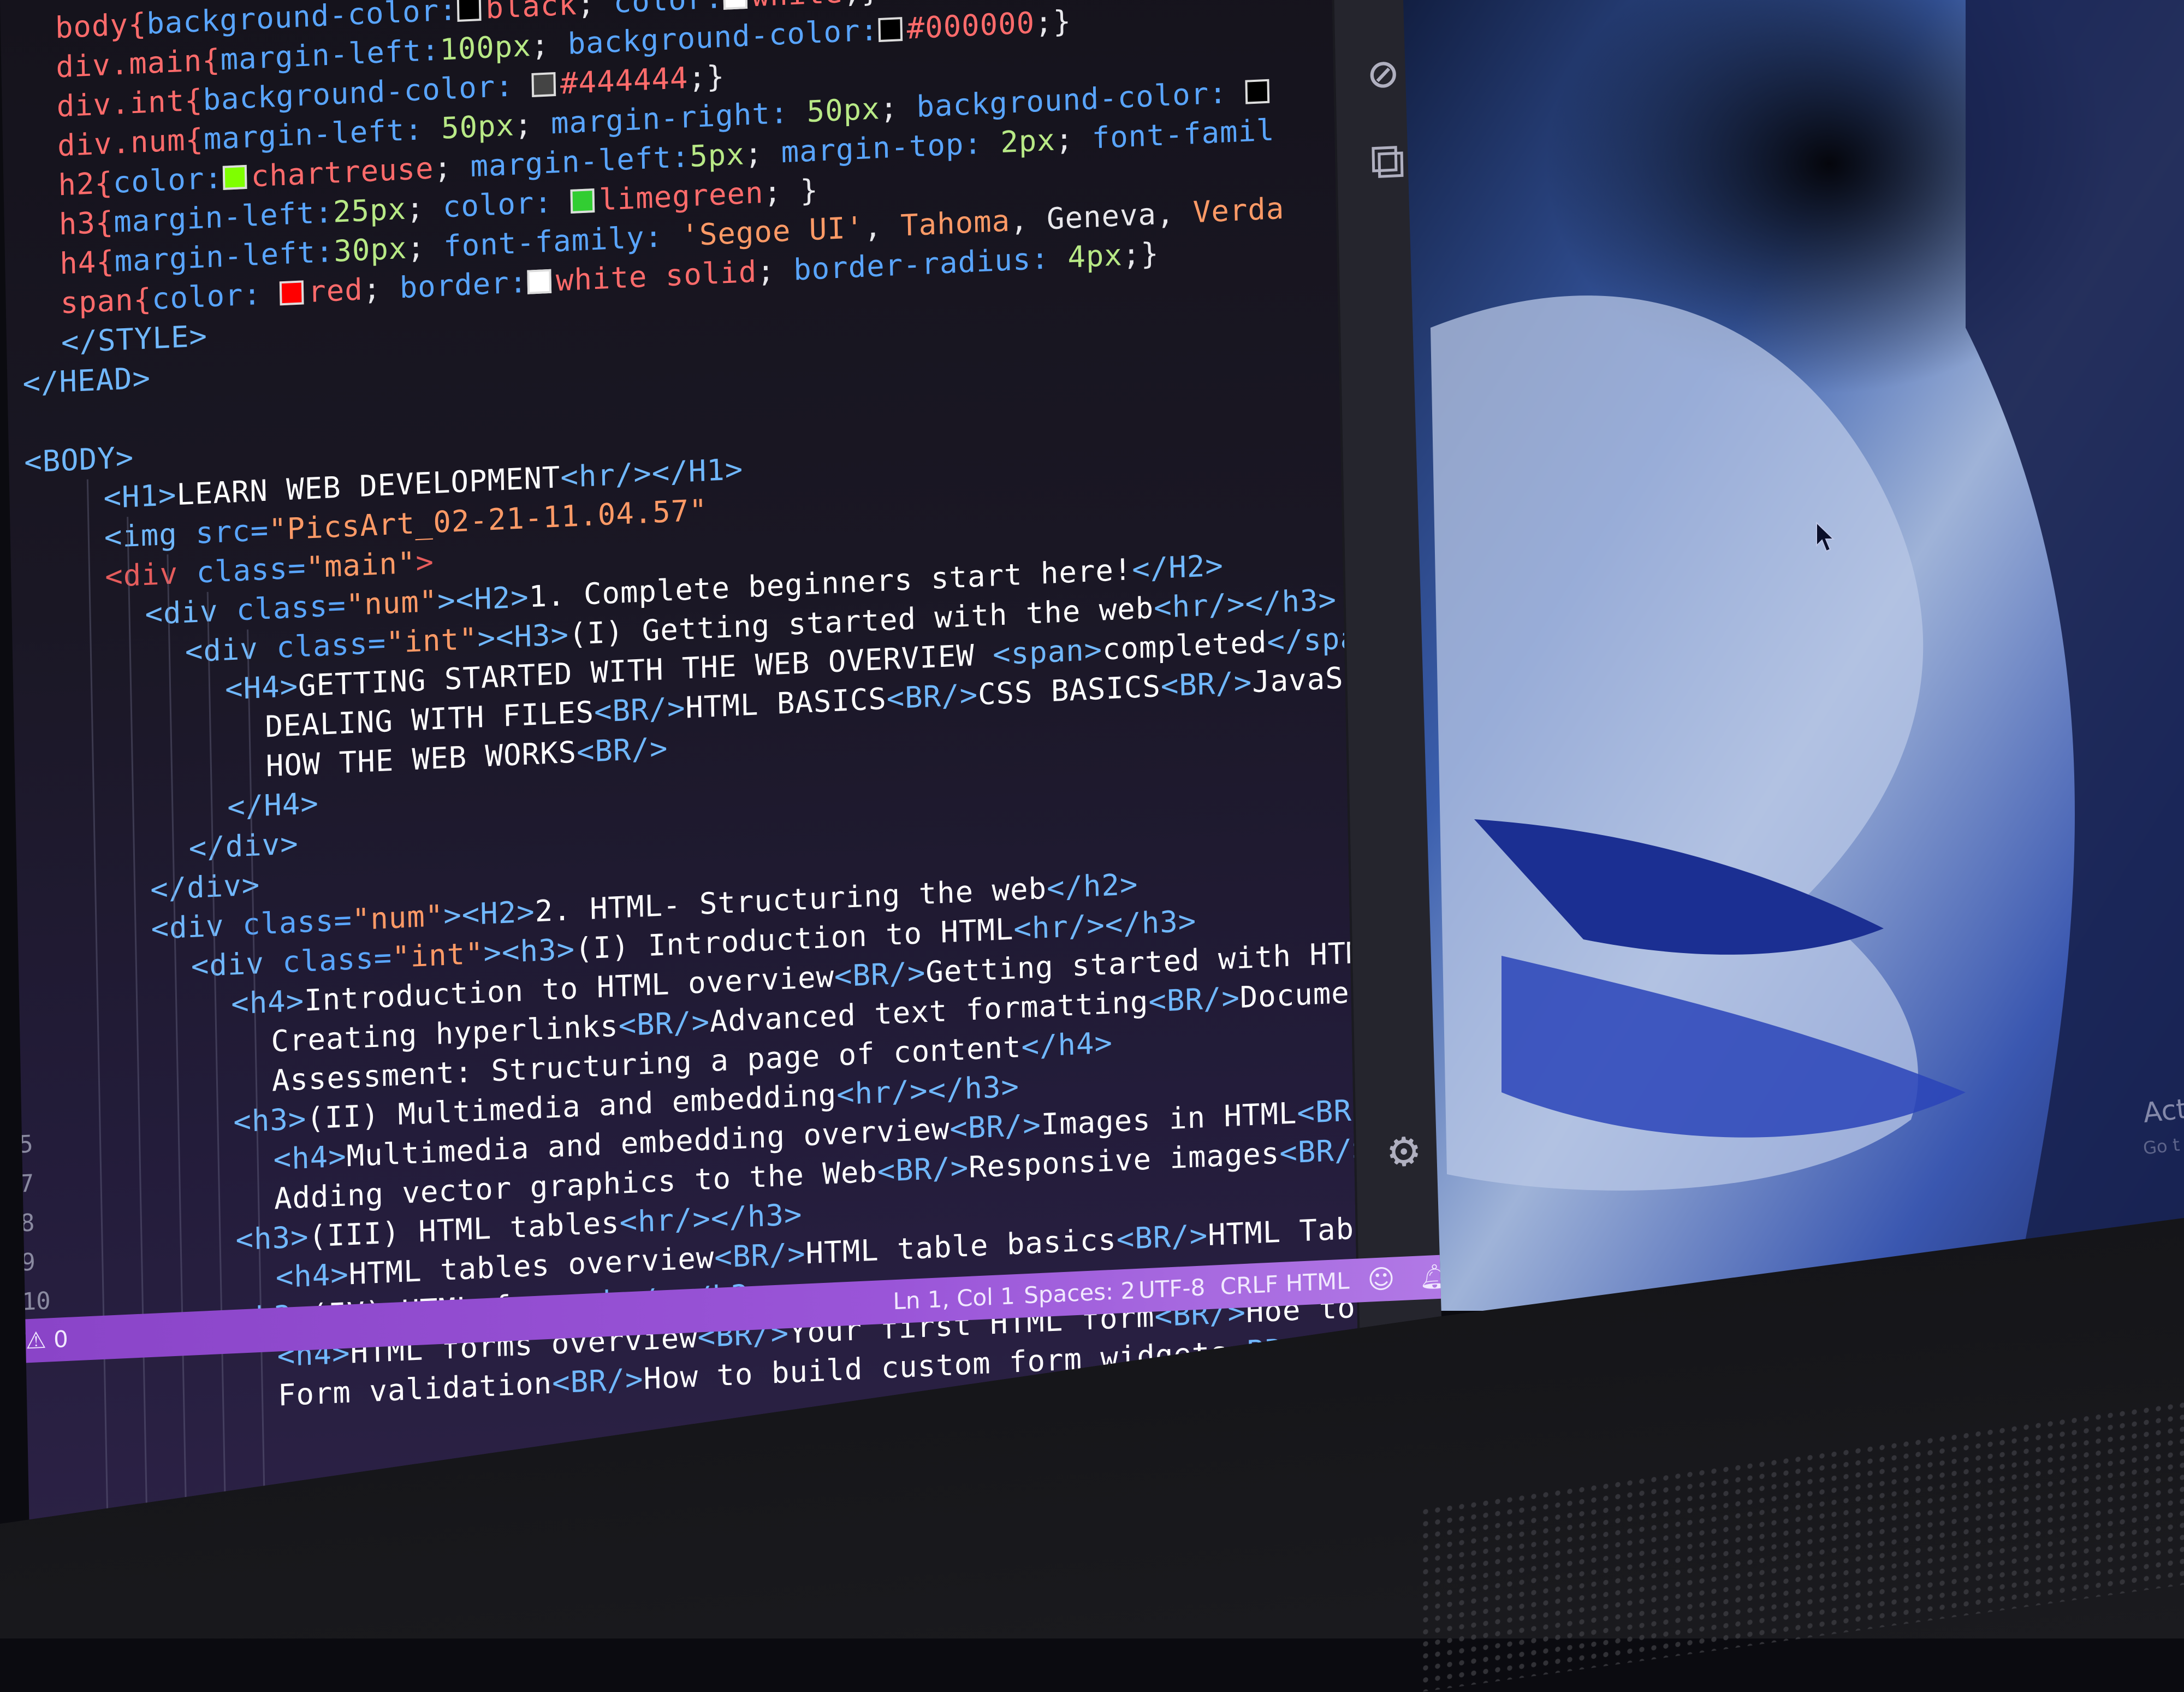 The image size is (2184, 1692). I want to click on code-token: <H1>, so click(140, 496).